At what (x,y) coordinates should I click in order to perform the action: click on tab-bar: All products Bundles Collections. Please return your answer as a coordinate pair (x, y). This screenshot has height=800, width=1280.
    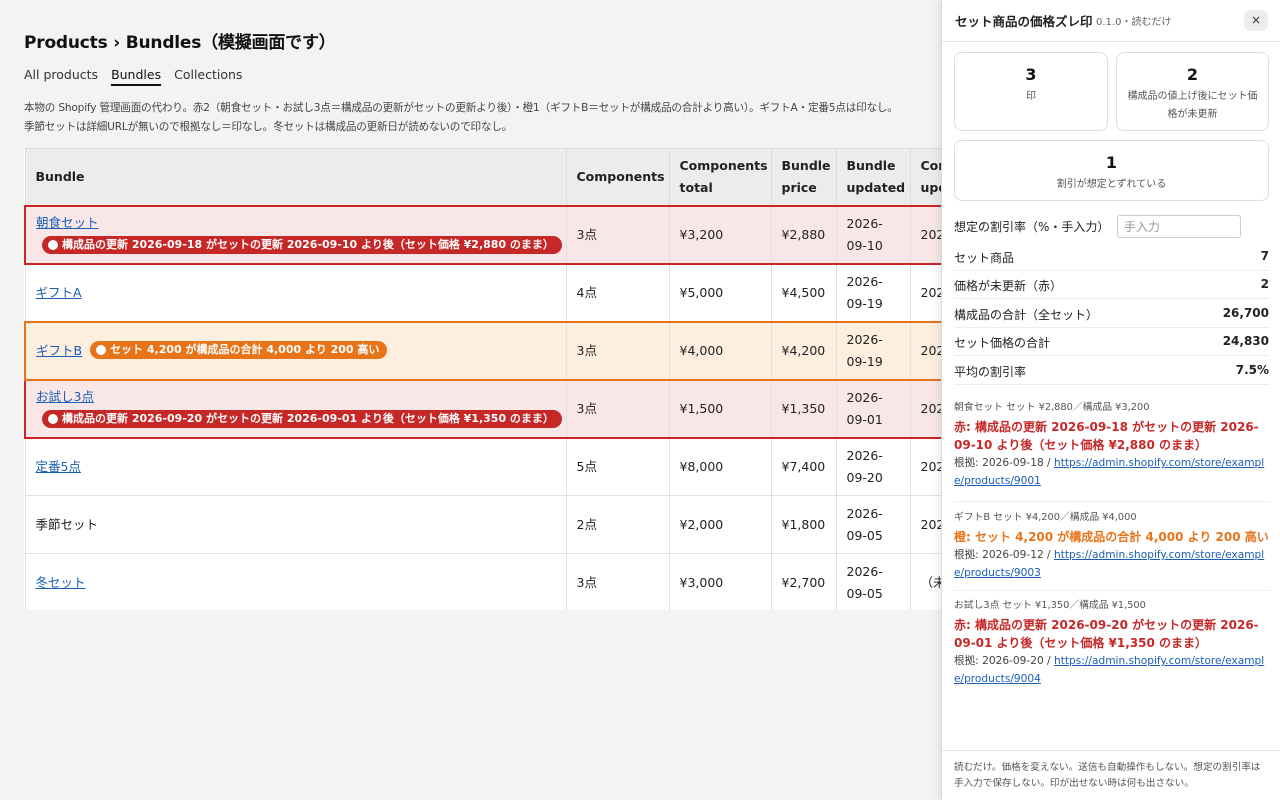
    Looking at the image, I should click on (133, 76).